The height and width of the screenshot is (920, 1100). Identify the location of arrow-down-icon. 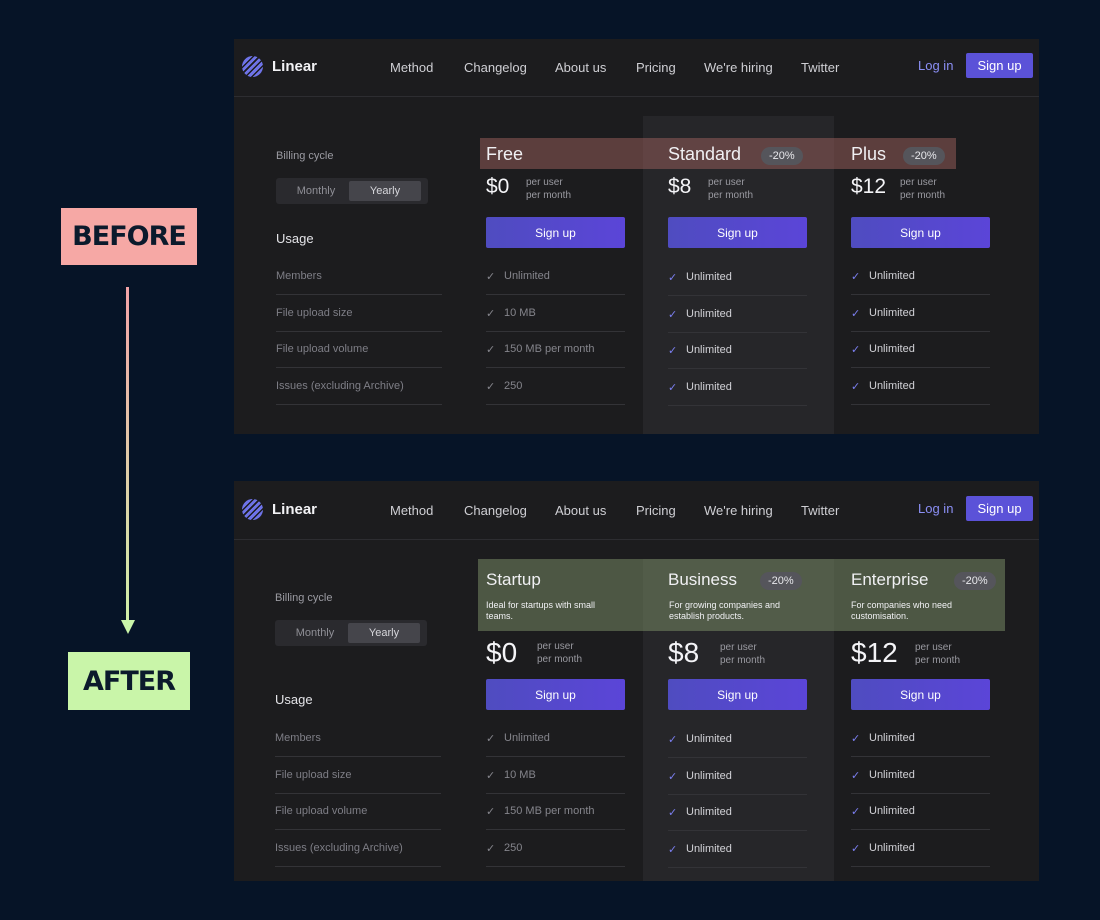
(128, 627).